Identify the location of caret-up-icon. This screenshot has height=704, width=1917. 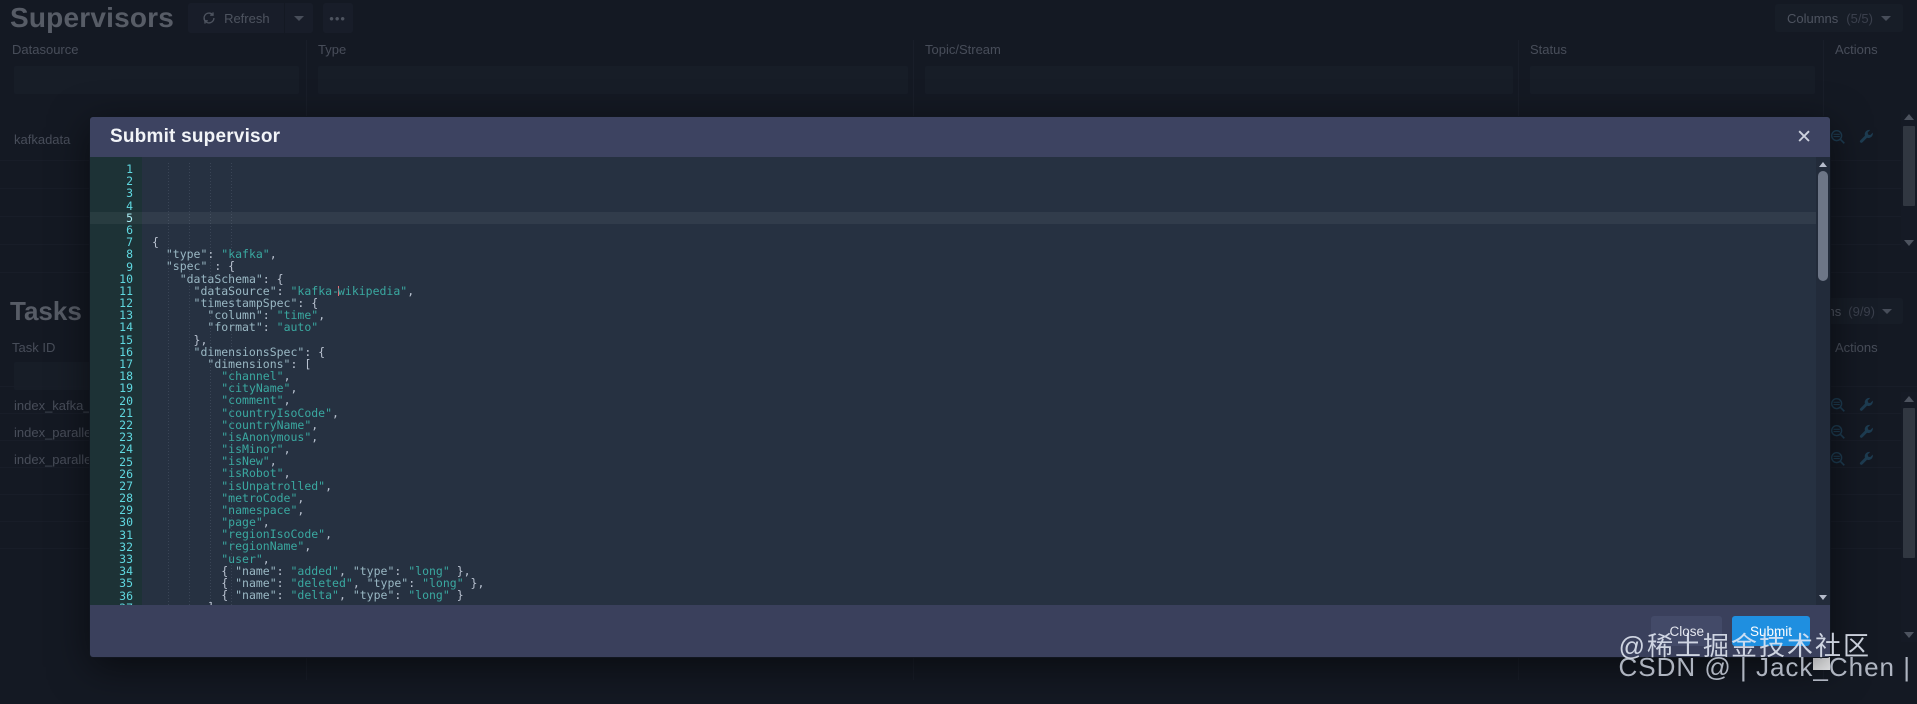
(1823, 164).